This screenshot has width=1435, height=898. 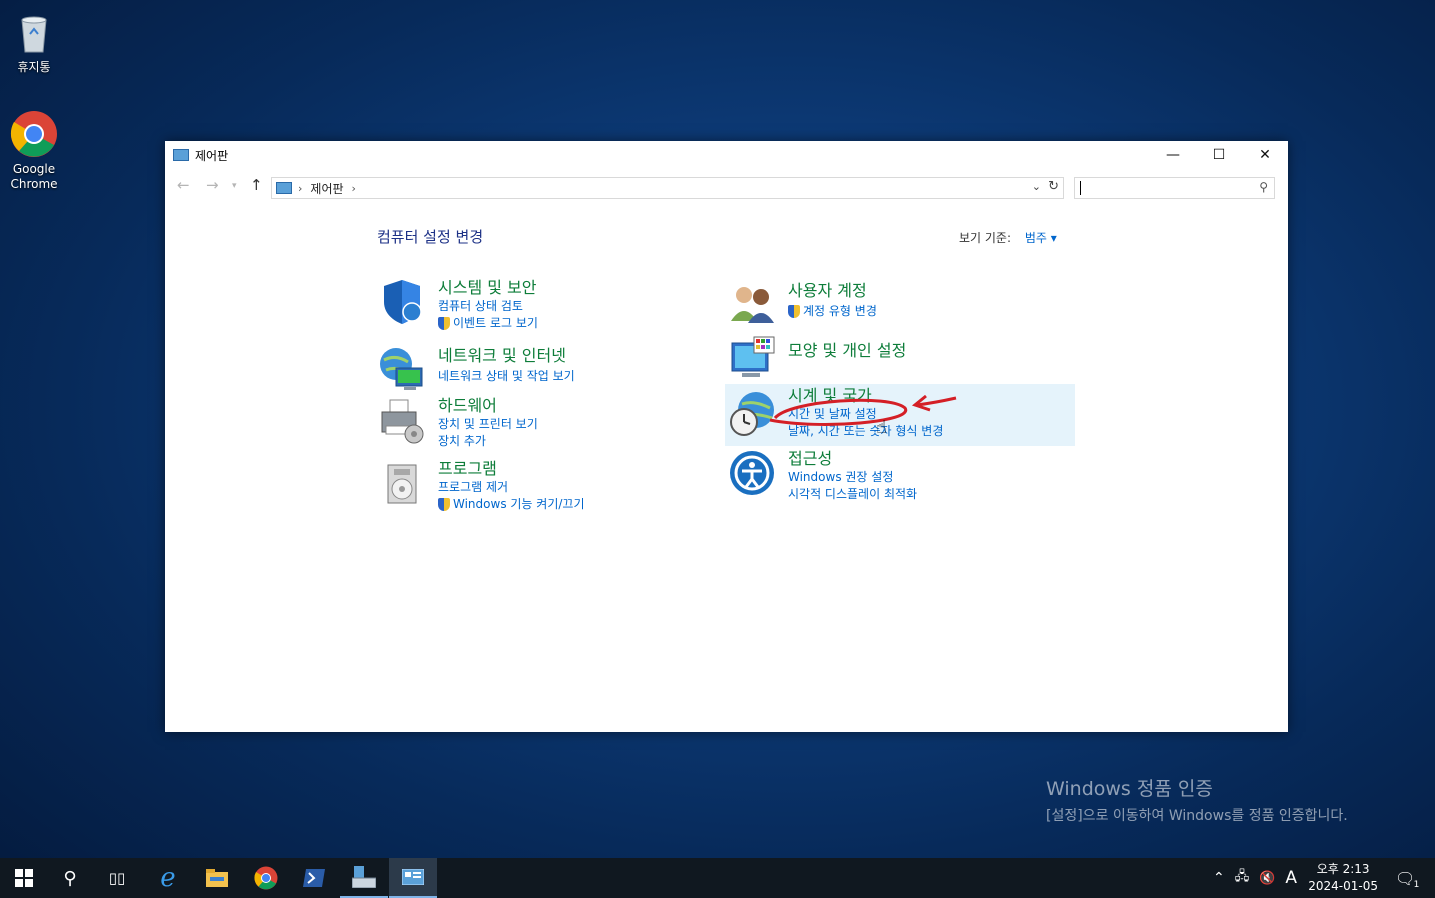 I want to click on clock-time: 오후 2:13, so click(x=1343, y=869).